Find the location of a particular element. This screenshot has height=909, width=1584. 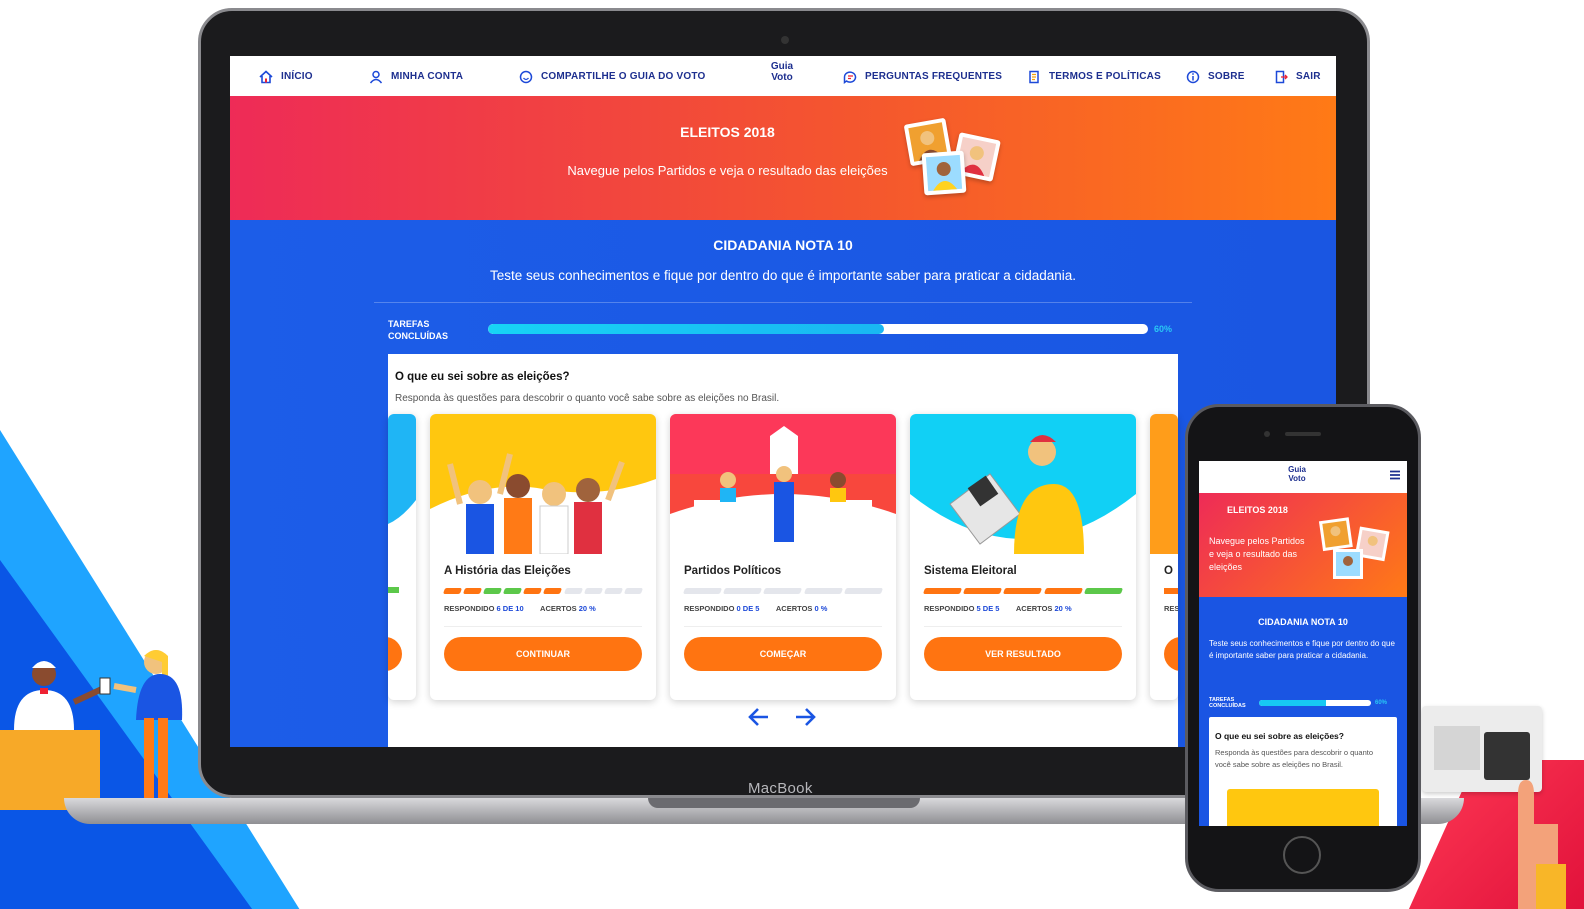

nav-perguntas-label: PERGUNTAS FREQUENTES is located at coordinates (934, 76).